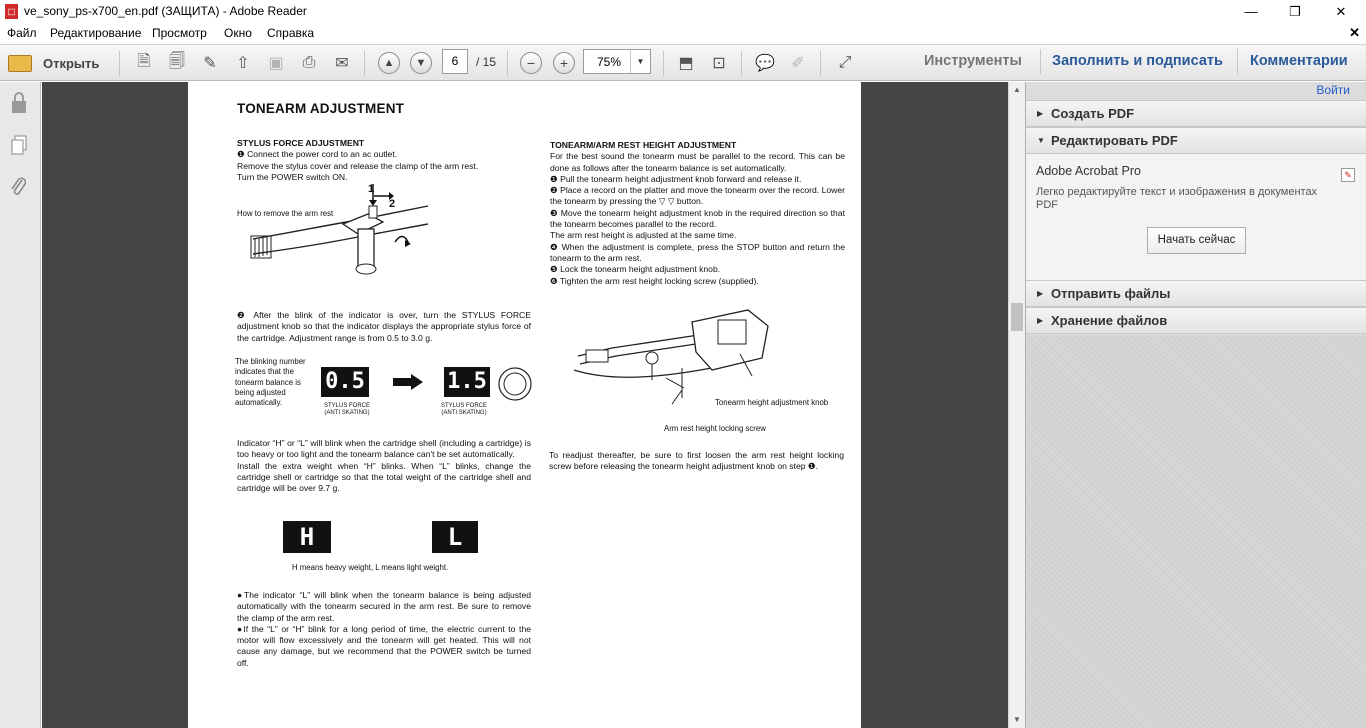  What do you see at coordinates (1196, 240) in the screenshot?
I see `start-now-button: Начать сейчас` at bounding box center [1196, 240].